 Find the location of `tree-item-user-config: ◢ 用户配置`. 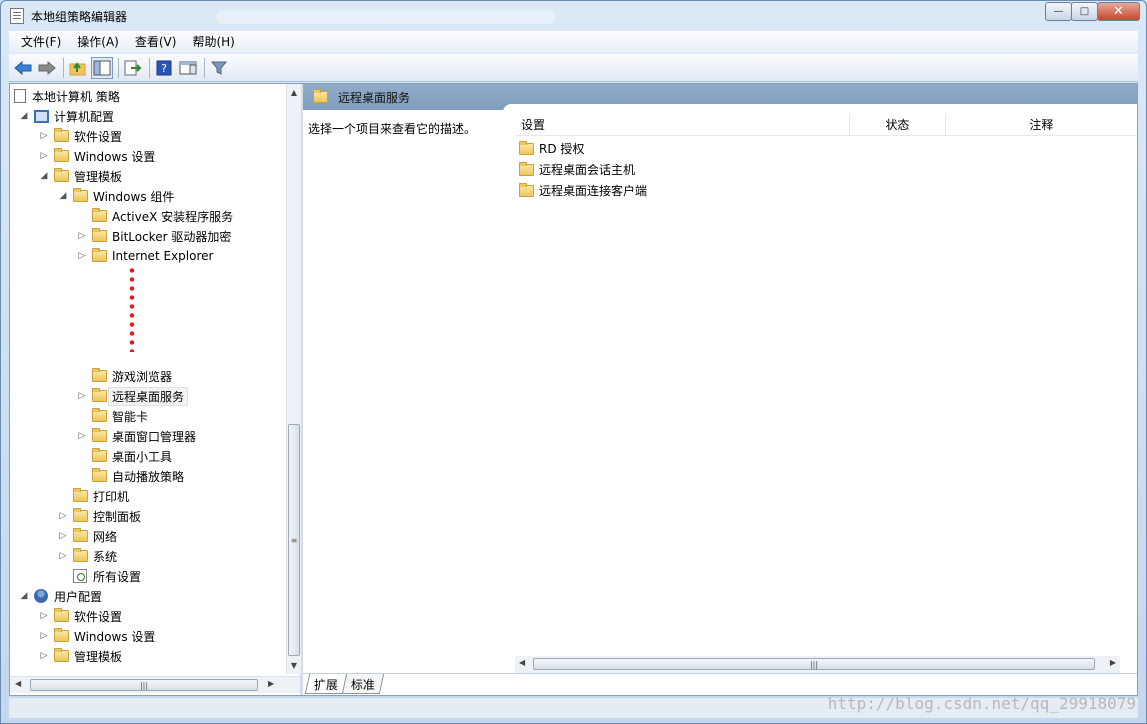

tree-item-user-config: ◢ 用户配置 is located at coordinates (148, 596).